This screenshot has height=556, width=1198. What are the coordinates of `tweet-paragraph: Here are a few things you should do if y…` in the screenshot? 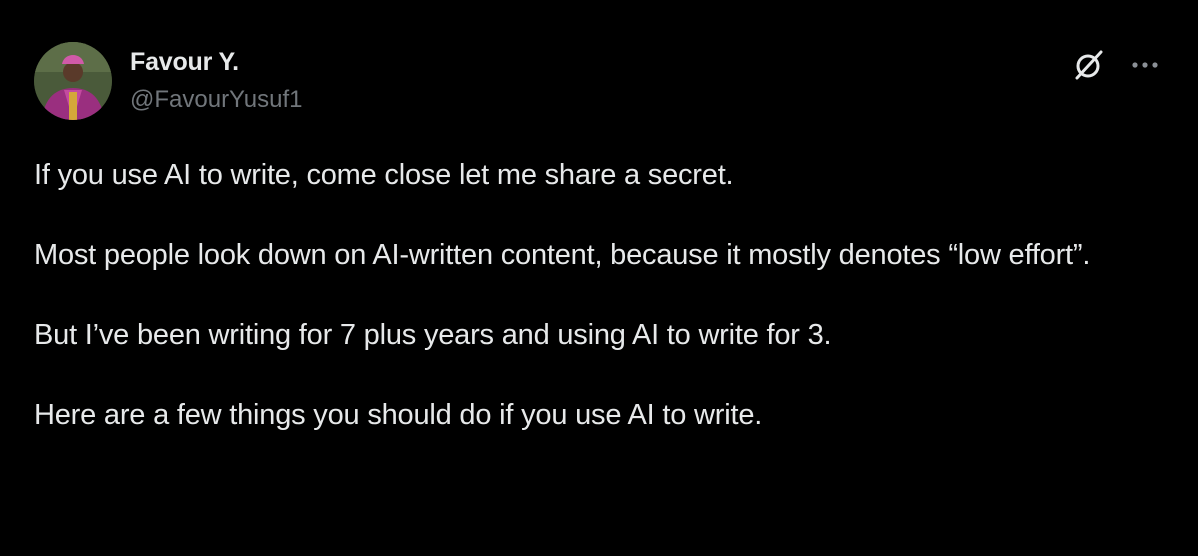 It's located at (398, 415).